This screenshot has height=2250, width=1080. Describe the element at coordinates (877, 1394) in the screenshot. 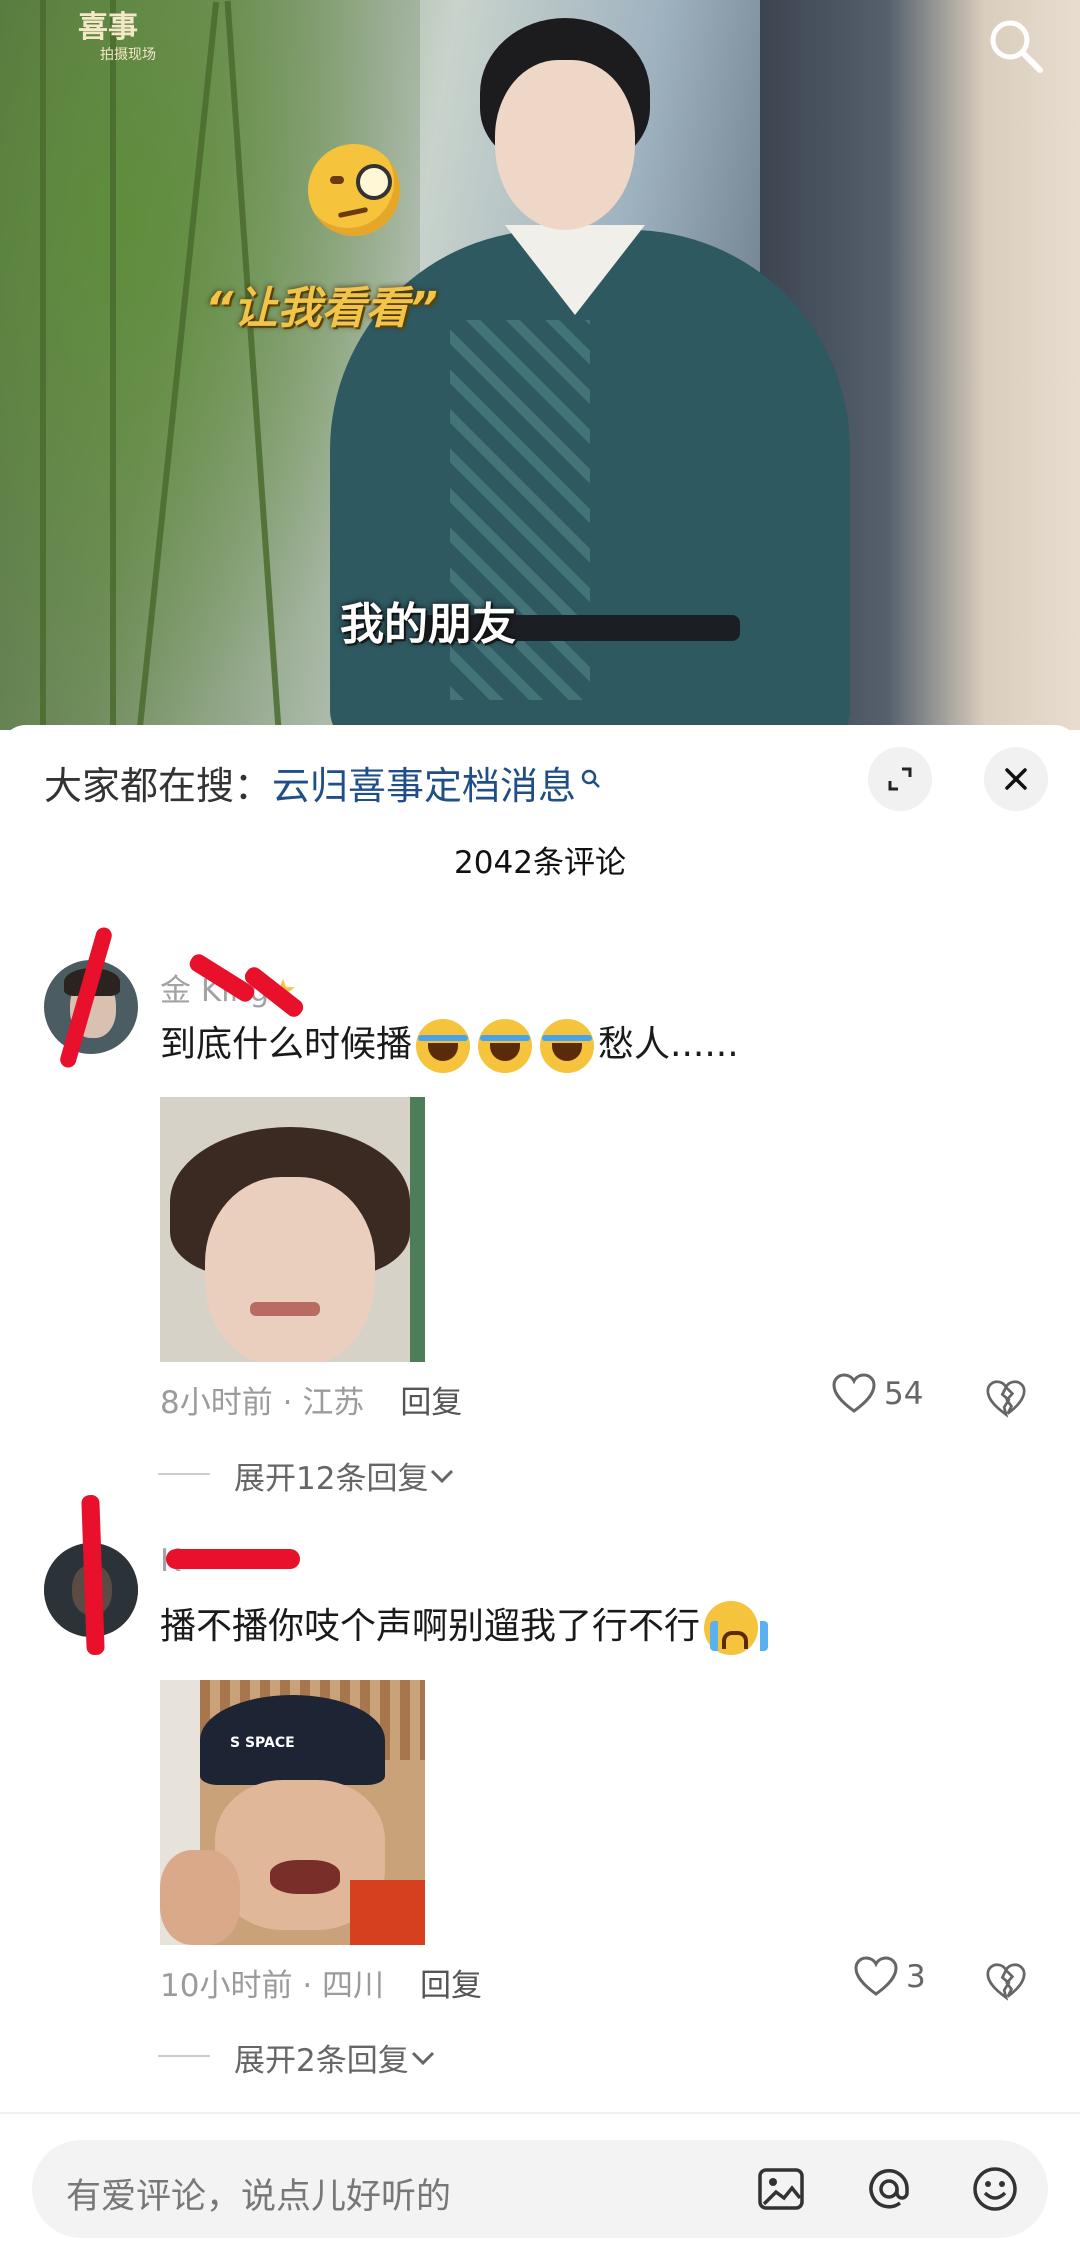

I see `like-button: 54` at that location.